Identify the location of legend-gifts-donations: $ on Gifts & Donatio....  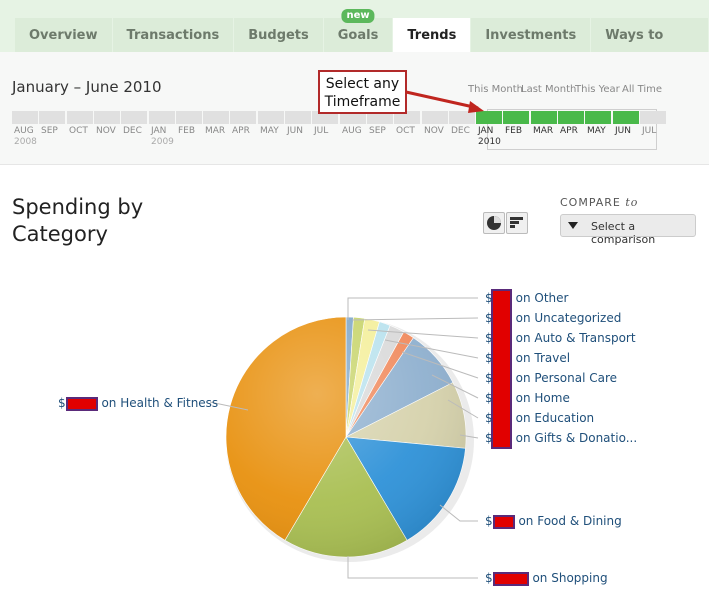
(561, 438).